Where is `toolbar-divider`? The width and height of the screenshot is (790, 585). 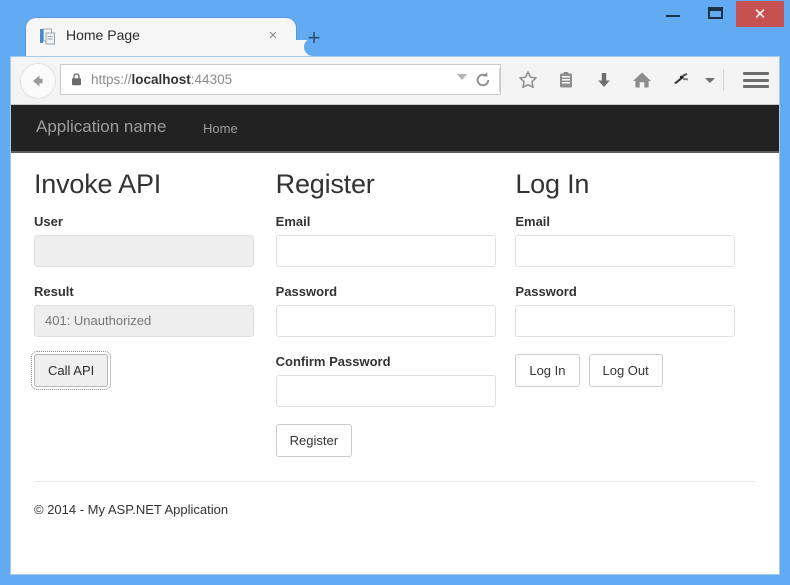 toolbar-divider is located at coordinates (499, 80).